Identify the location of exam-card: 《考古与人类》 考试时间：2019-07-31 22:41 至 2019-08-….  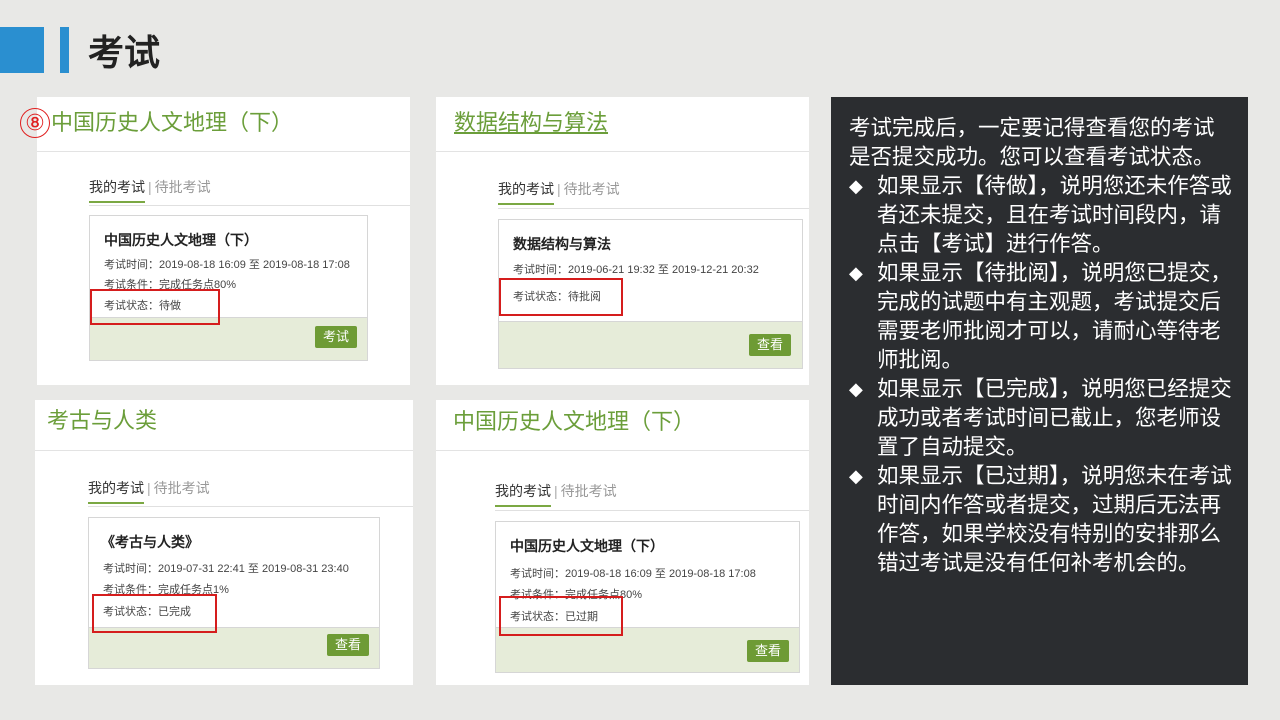
(234, 593).